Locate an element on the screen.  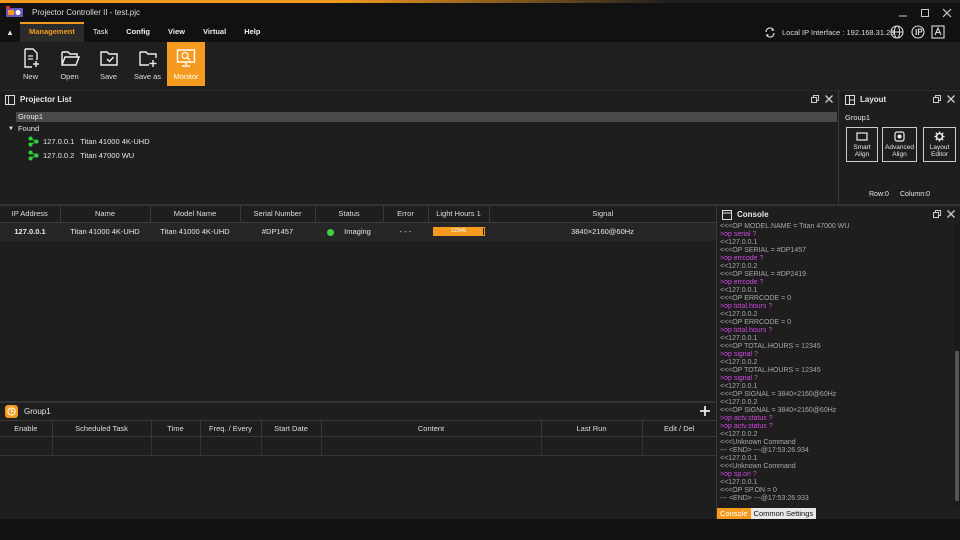
minimize-icon is located at coordinates (903, 12).